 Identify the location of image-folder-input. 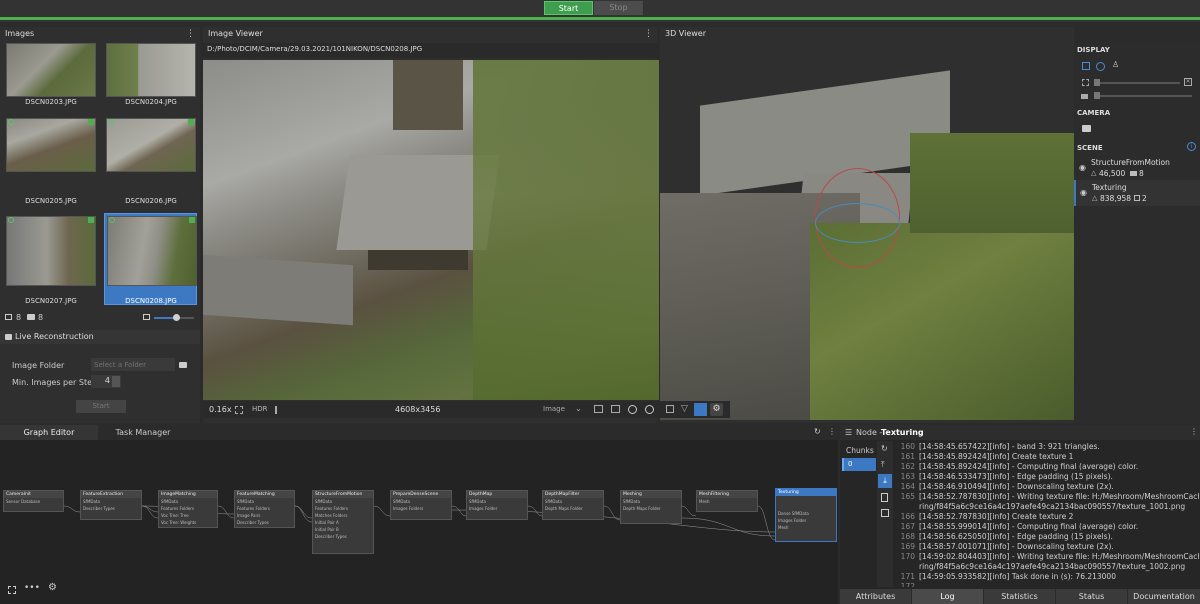
(133, 364).